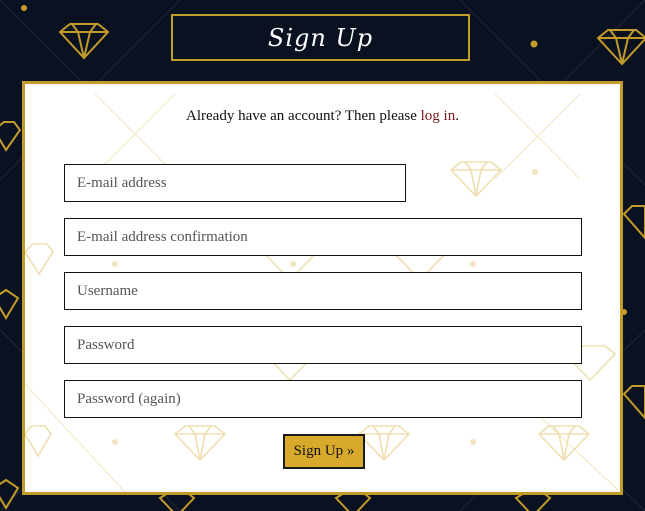 This screenshot has width=645, height=511. I want to click on email-confirmation-field, so click(323, 237).